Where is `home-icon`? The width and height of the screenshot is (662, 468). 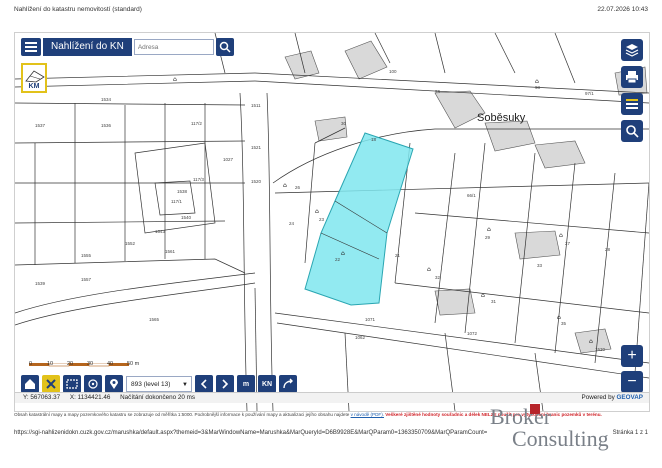
home-icon is located at coordinates (30, 384).